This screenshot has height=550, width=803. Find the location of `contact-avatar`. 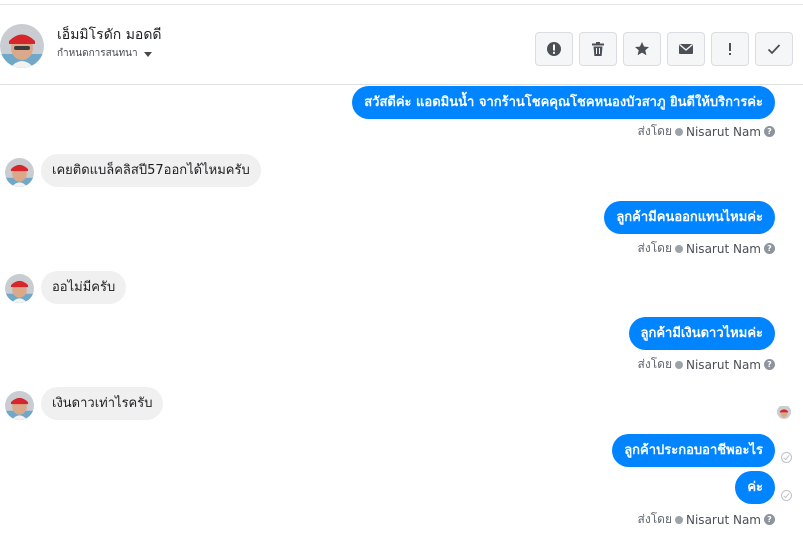

contact-avatar is located at coordinates (22, 46).